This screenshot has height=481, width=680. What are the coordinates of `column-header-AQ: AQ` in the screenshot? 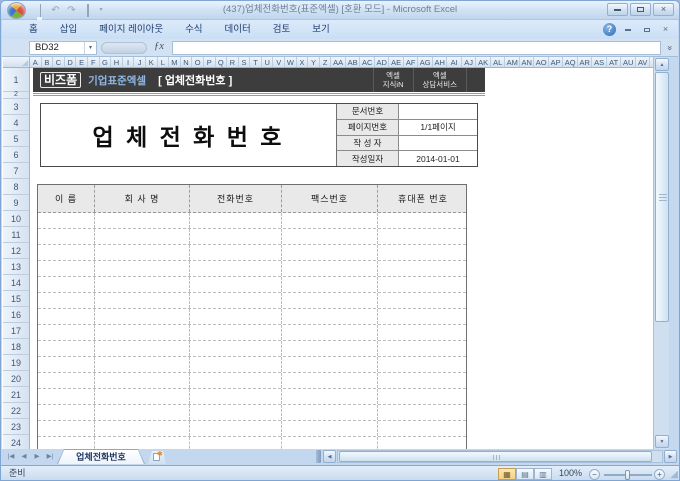 It's located at (570, 62).